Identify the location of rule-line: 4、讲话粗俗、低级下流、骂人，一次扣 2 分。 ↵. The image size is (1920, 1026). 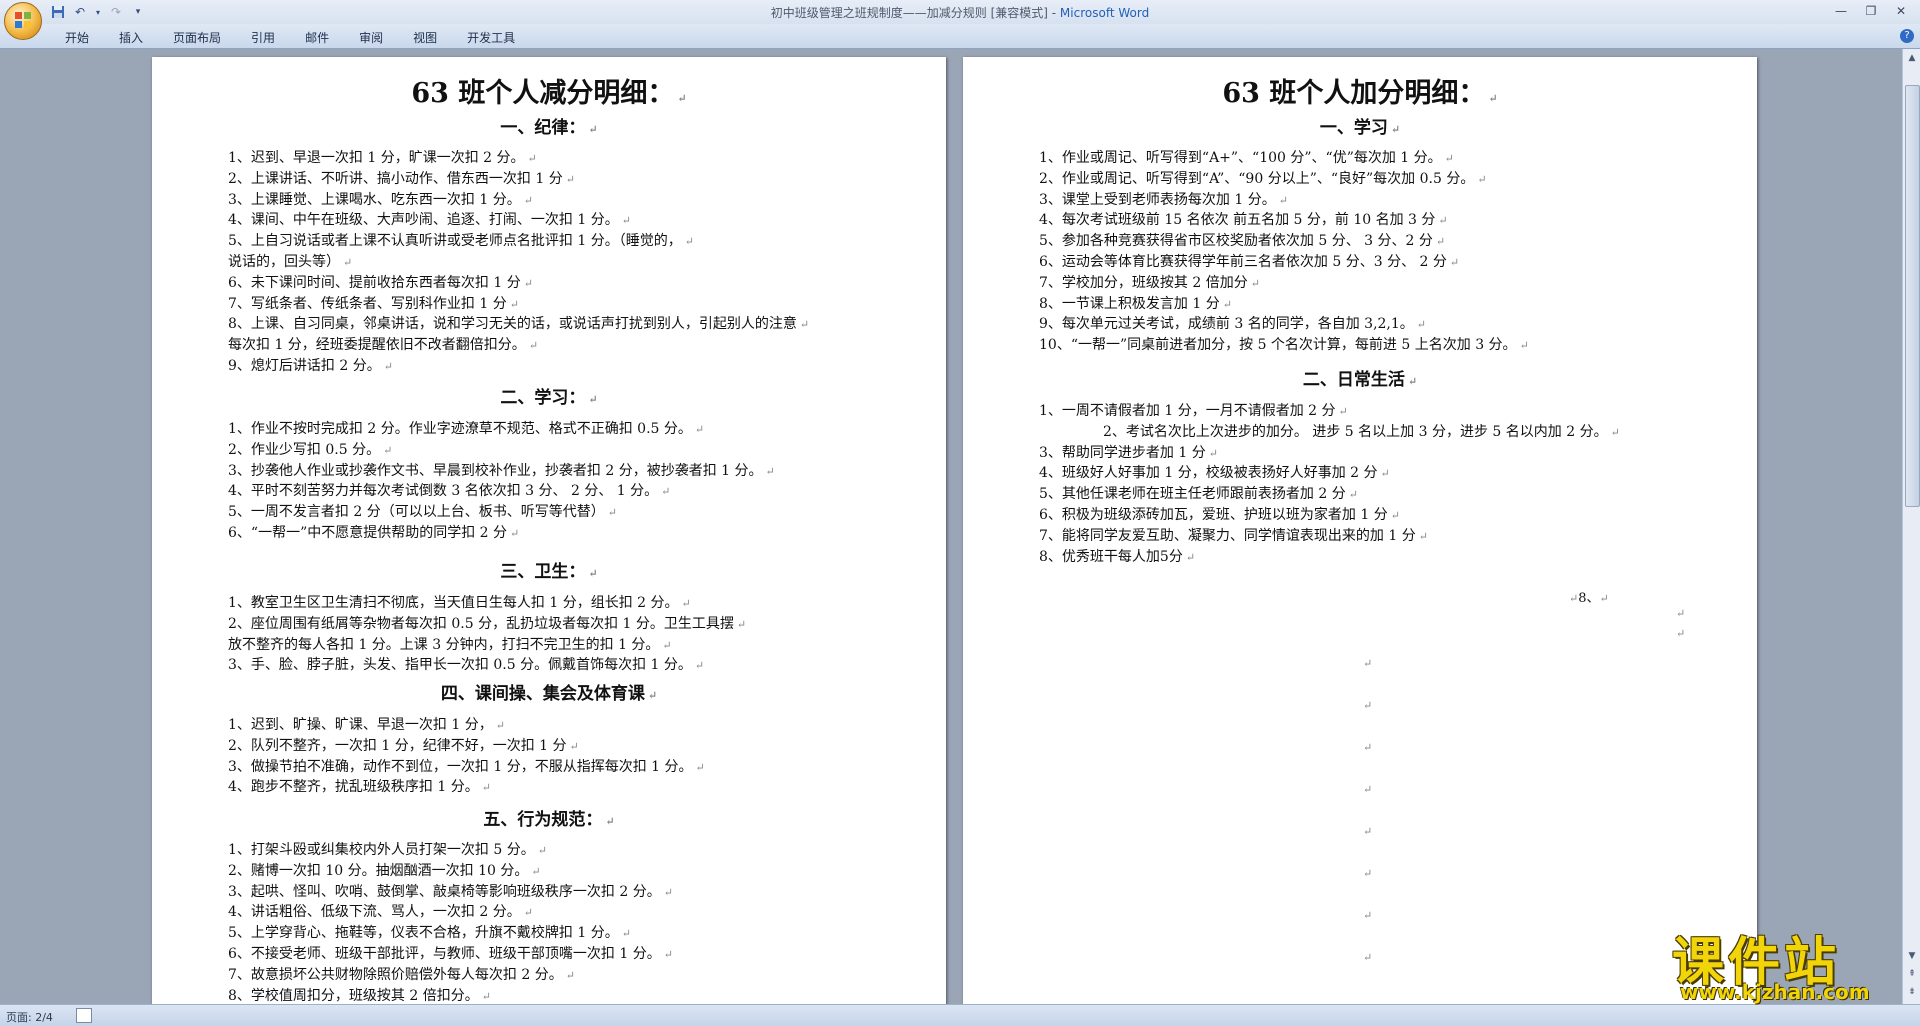
(380, 912).